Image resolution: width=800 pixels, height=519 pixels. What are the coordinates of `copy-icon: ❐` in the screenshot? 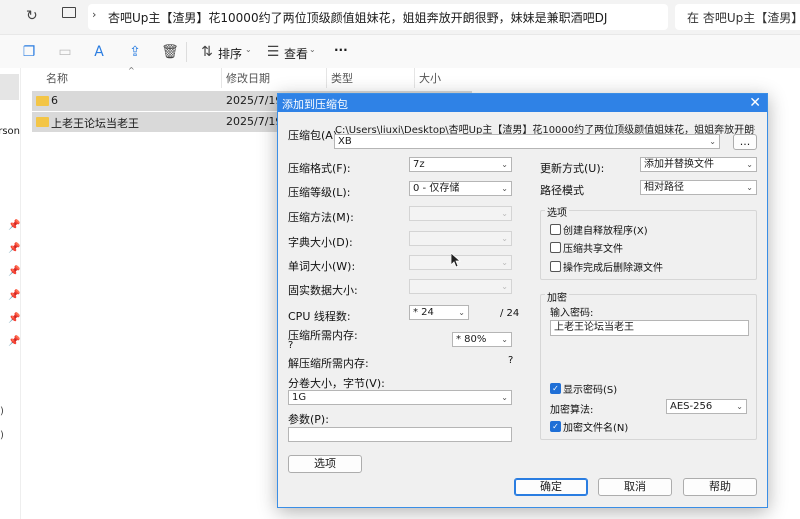 It's located at (29, 52).